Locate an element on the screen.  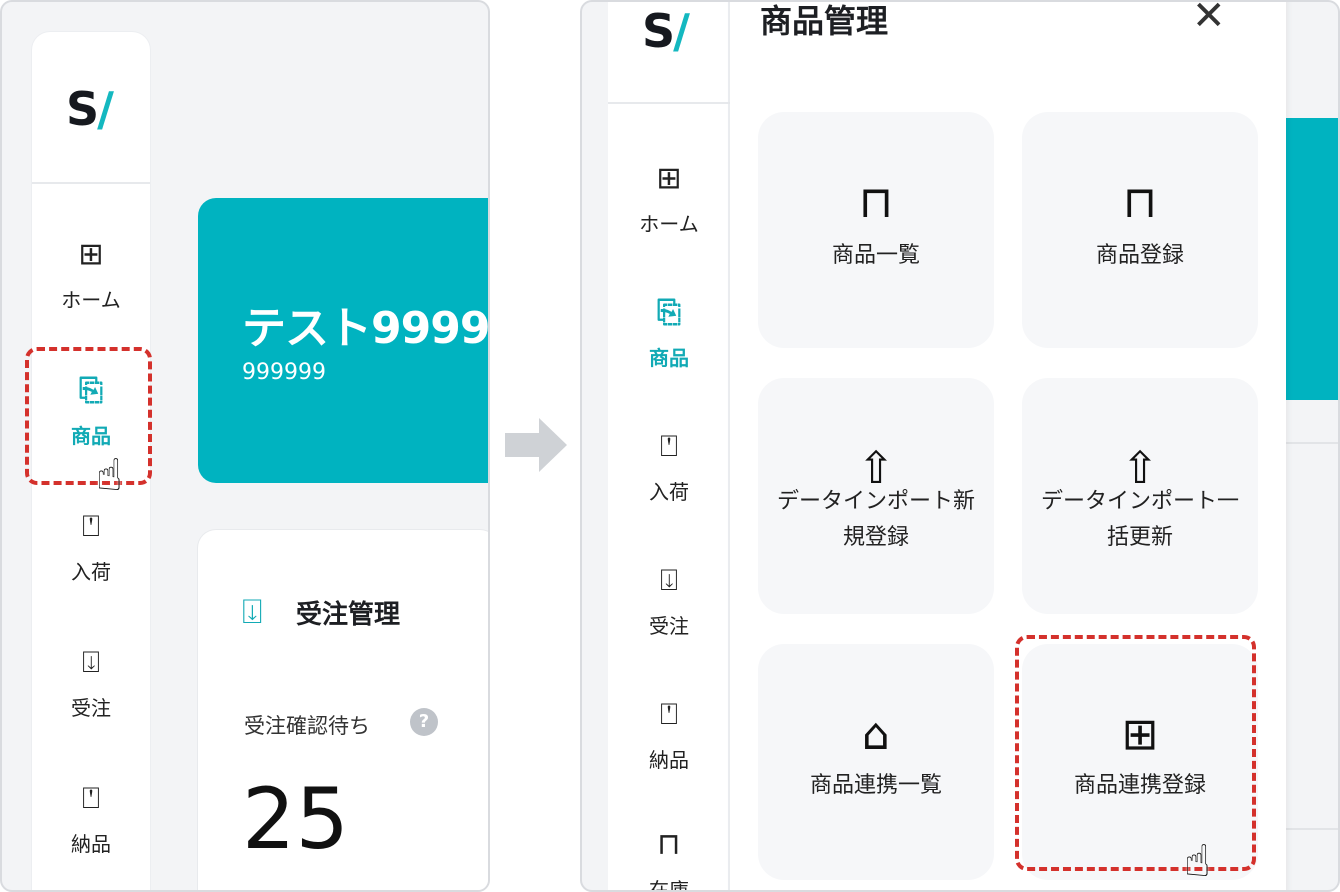
pending-orders-label: 受注確認待ち is located at coordinates (307, 726).